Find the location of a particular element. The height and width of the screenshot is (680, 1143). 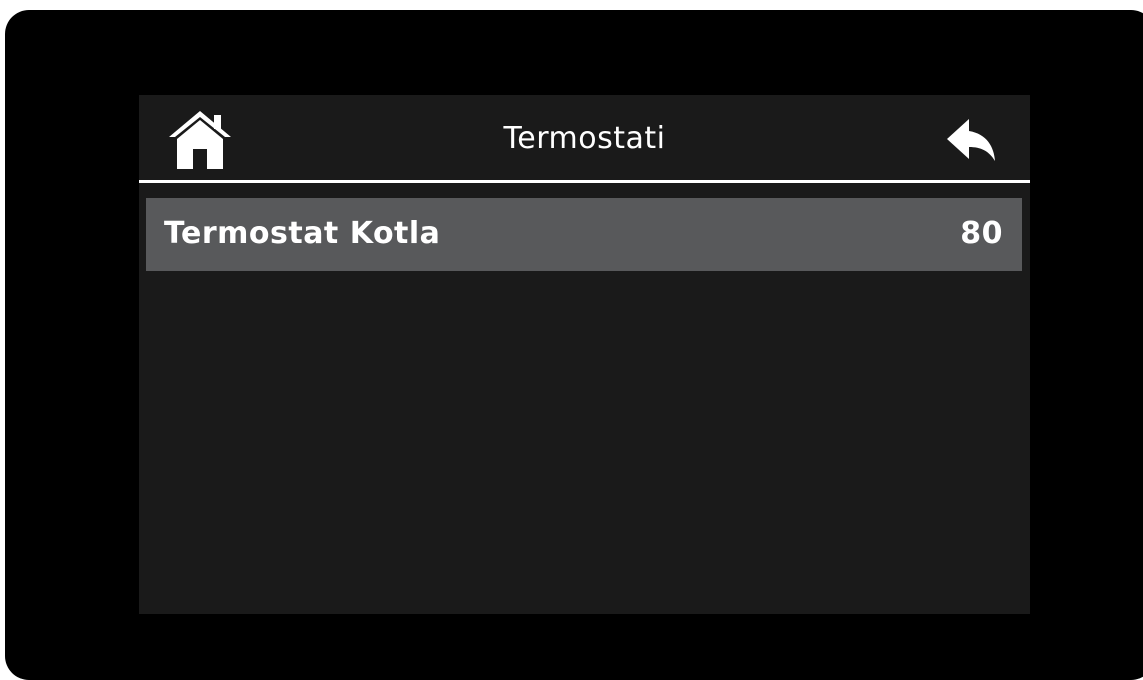

back-arrow-icon is located at coordinates (971, 140).